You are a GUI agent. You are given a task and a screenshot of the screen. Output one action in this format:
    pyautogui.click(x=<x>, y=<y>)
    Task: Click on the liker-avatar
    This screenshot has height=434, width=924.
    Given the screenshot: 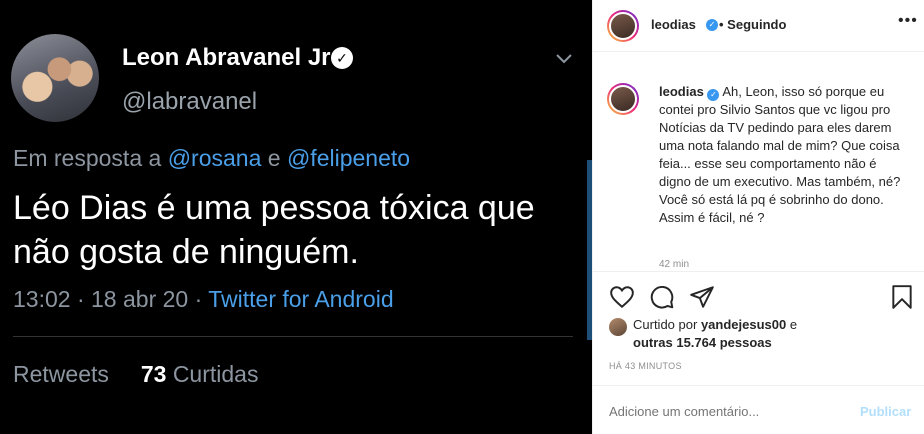 What is the action you would take?
    pyautogui.click(x=618, y=327)
    